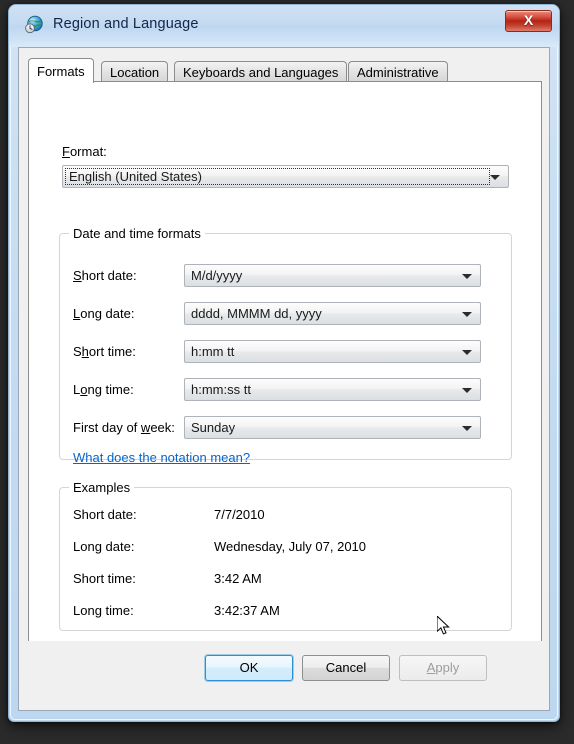 The width and height of the screenshot is (574, 744). What do you see at coordinates (346, 668) in the screenshot?
I see `cancel-button: Cancel` at bounding box center [346, 668].